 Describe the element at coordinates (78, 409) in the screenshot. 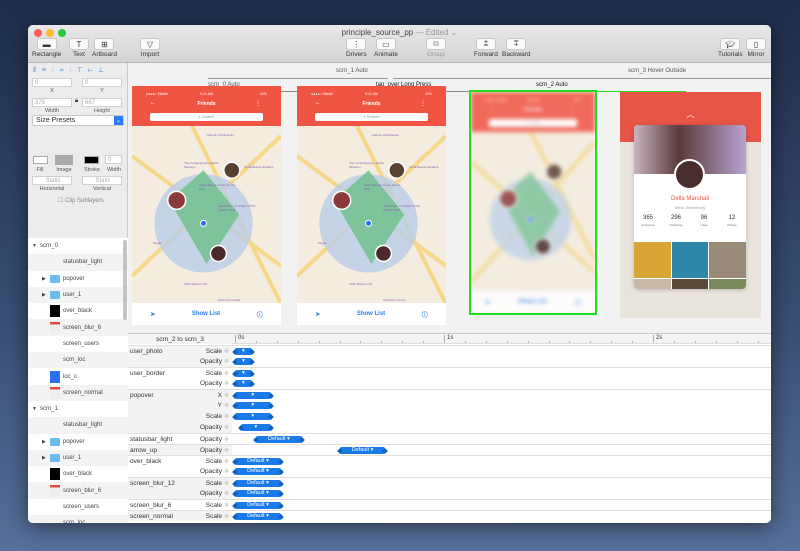

I see `layer-row: ▼ scrn_1` at that location.